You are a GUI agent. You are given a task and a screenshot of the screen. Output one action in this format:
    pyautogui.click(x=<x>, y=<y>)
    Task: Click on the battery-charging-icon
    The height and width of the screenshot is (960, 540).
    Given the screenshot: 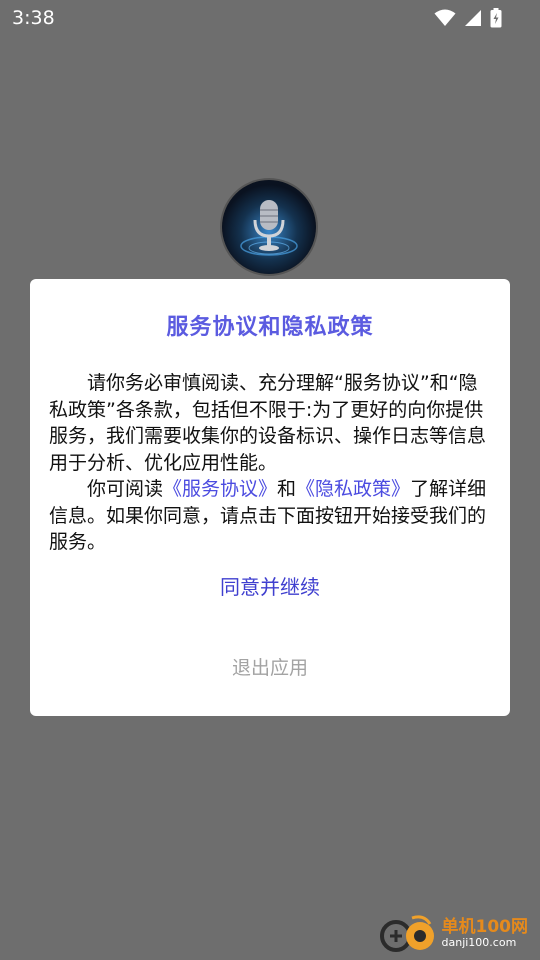 What is the action you would take?
    pyautogui.click(x=496, y=18)
    